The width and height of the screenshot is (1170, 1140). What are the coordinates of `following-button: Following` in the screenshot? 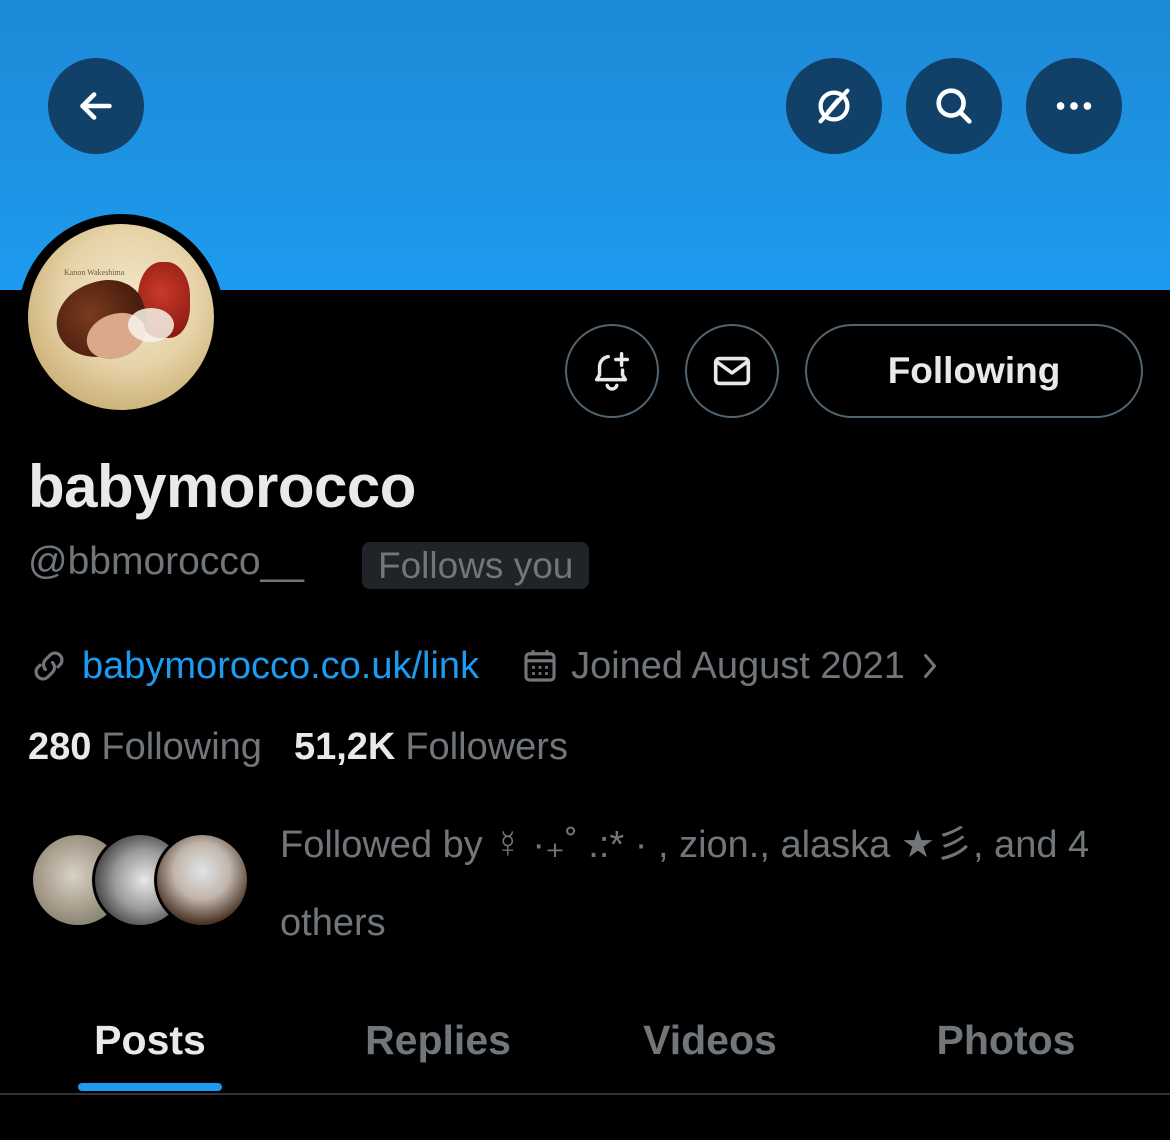 It's located at (974, 371).